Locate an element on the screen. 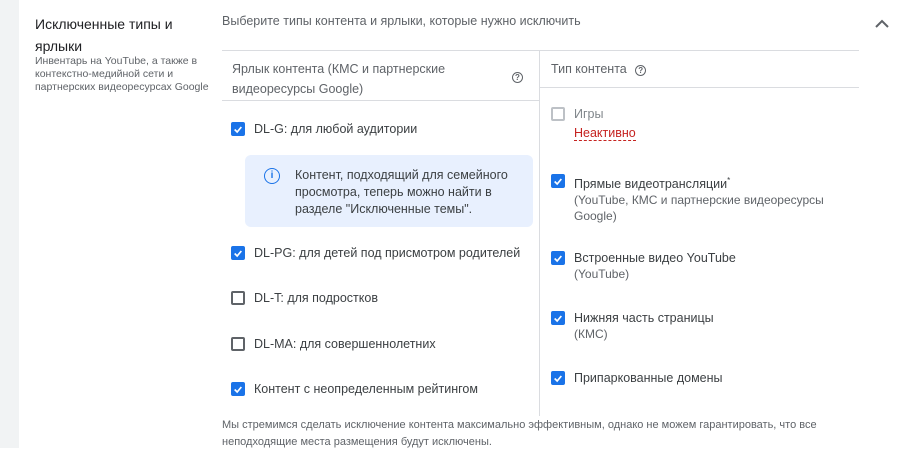 This screenshot has width=901, height=451. type-below-fold: Нижняя часть страницы (КМС) is located at coordinates (632, 326).